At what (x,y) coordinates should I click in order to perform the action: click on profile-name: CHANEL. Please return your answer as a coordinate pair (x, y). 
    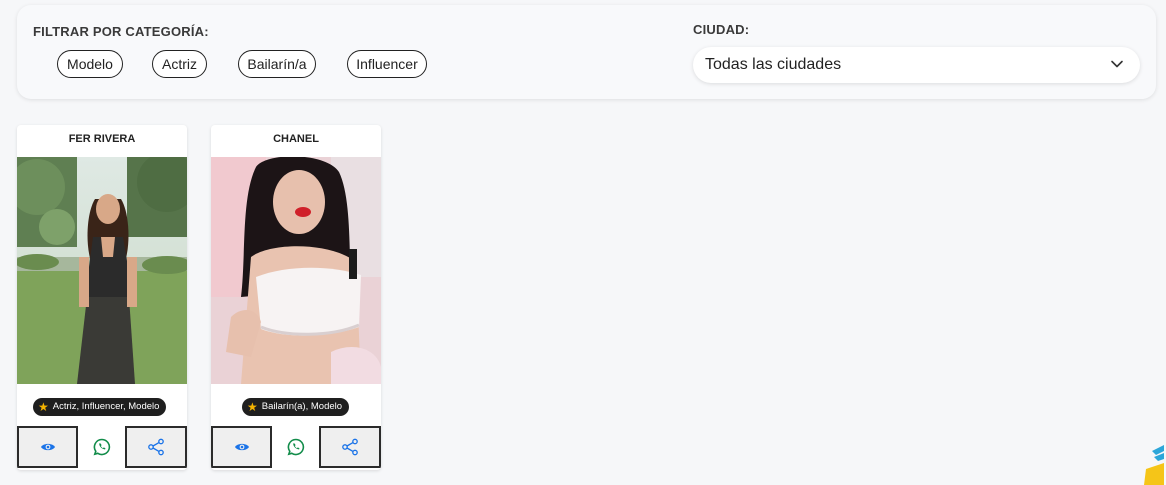
    Looking at the image, I should click on (296, 139).